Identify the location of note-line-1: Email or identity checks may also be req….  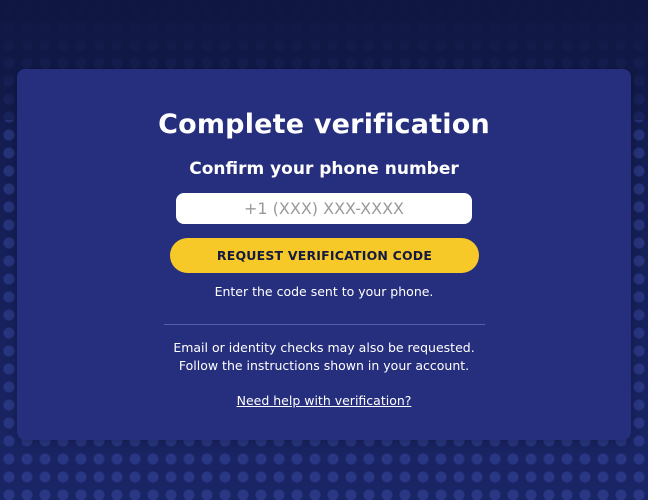
(324, 347).